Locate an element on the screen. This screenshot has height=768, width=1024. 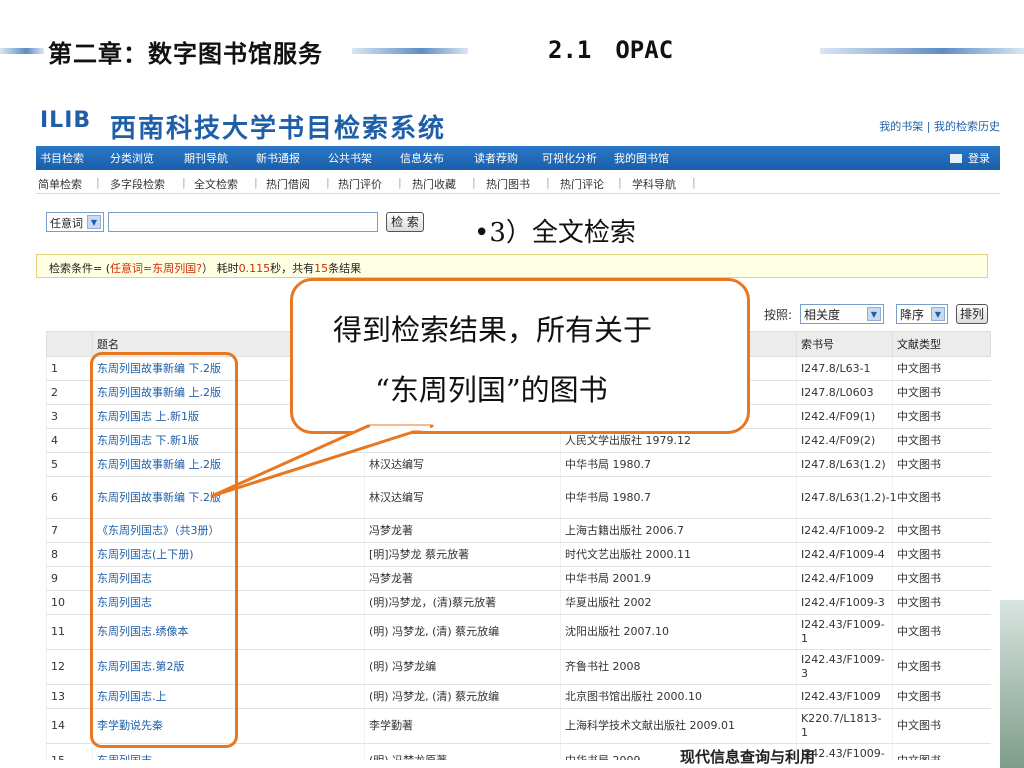
tab-hot-comments: 热门评论 is located at coordinates (582, 184).